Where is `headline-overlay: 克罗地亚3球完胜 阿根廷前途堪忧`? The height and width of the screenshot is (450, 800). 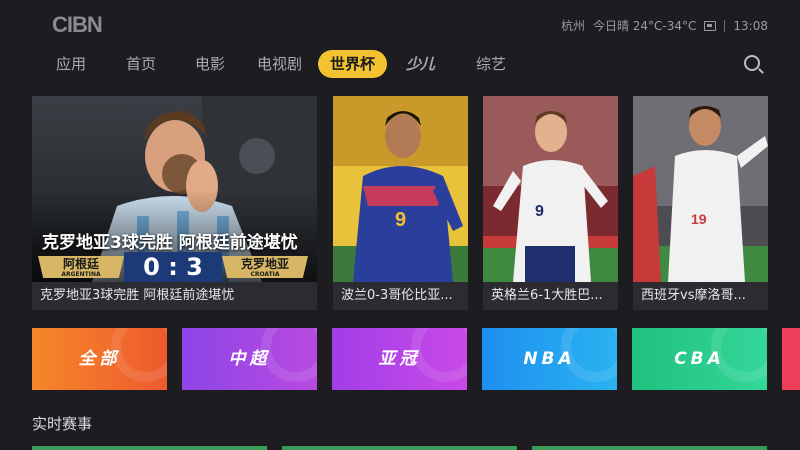
headline-overlay: 克罗地亚3球完胜 阿根廷前途堪忧 is located at coordinates (170, 243).